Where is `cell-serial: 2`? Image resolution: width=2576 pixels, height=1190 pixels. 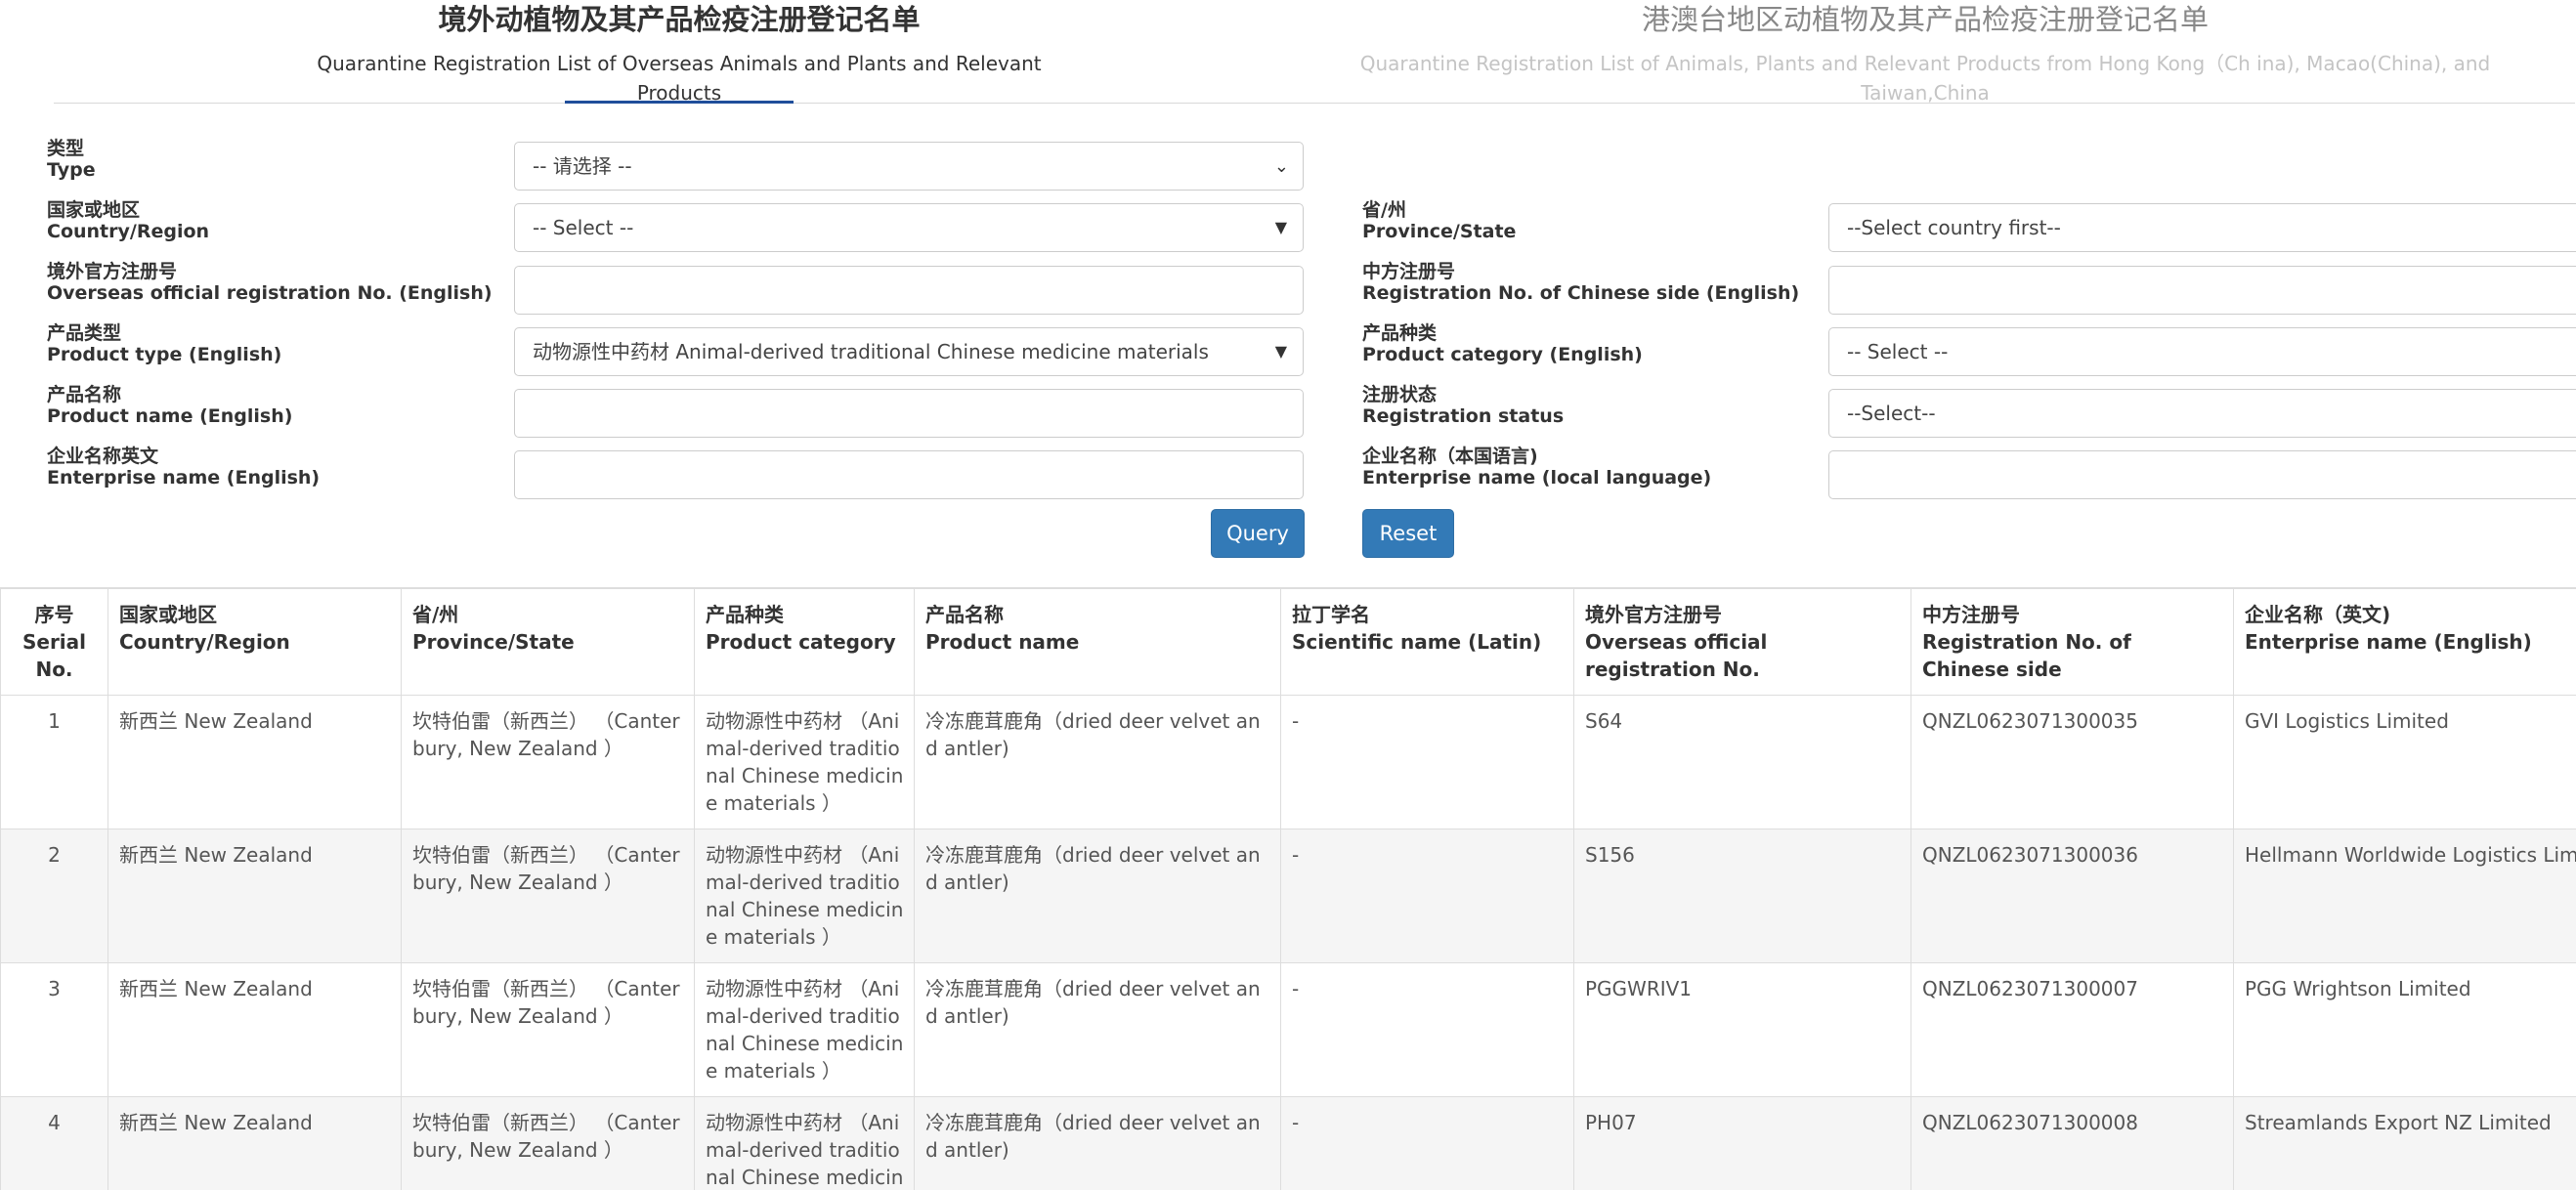 cell-serial: 2 is located at coordinates (55, 896).